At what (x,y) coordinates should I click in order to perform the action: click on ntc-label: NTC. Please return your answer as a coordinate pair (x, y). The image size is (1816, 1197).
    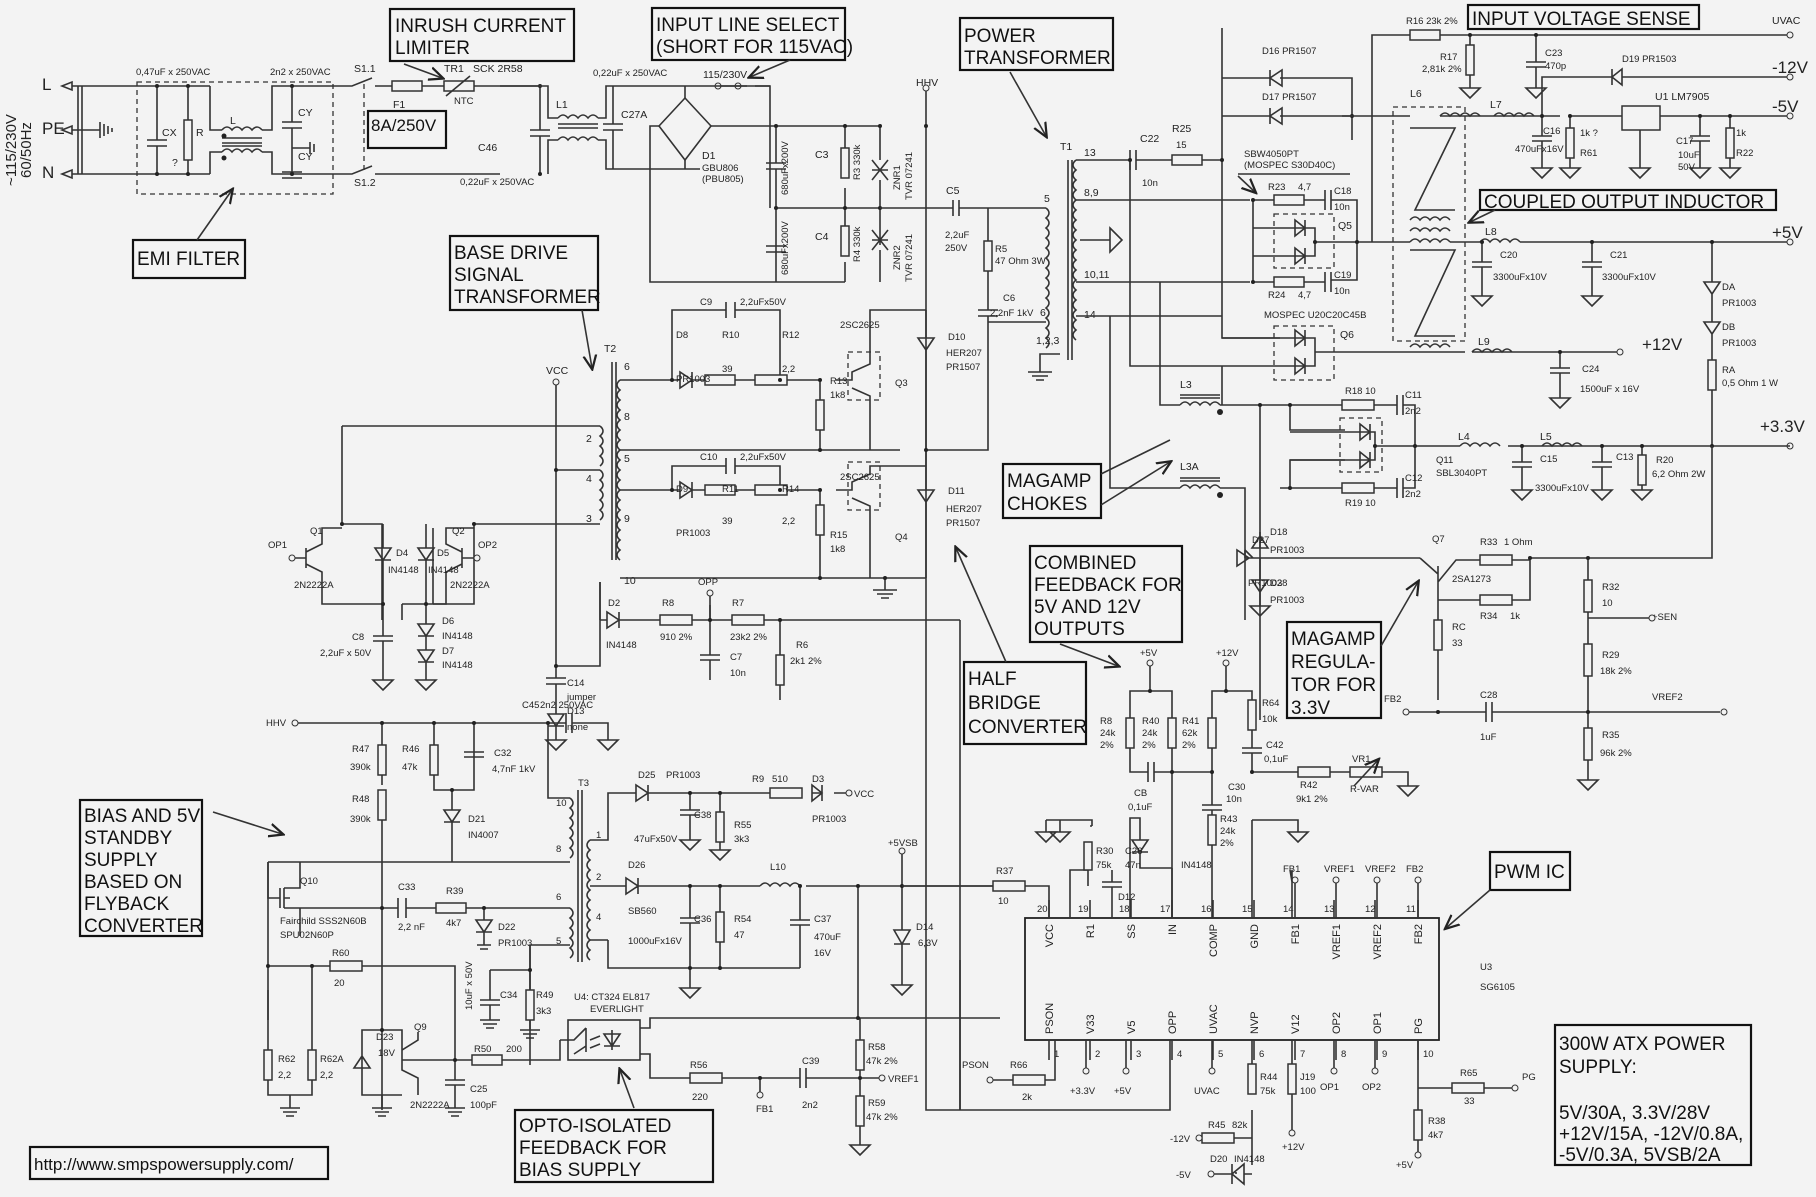
    Looking at the image, I should click on (464, 101).